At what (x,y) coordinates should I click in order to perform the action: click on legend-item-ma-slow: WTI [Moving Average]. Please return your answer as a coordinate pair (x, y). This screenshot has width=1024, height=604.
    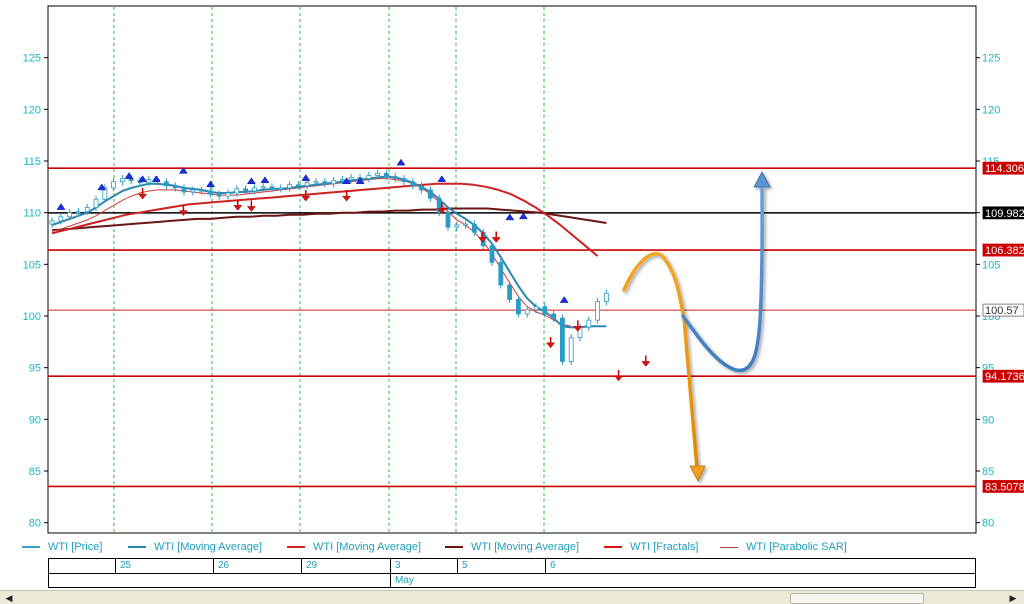
    Looking at the image, I should click on (512, 547).